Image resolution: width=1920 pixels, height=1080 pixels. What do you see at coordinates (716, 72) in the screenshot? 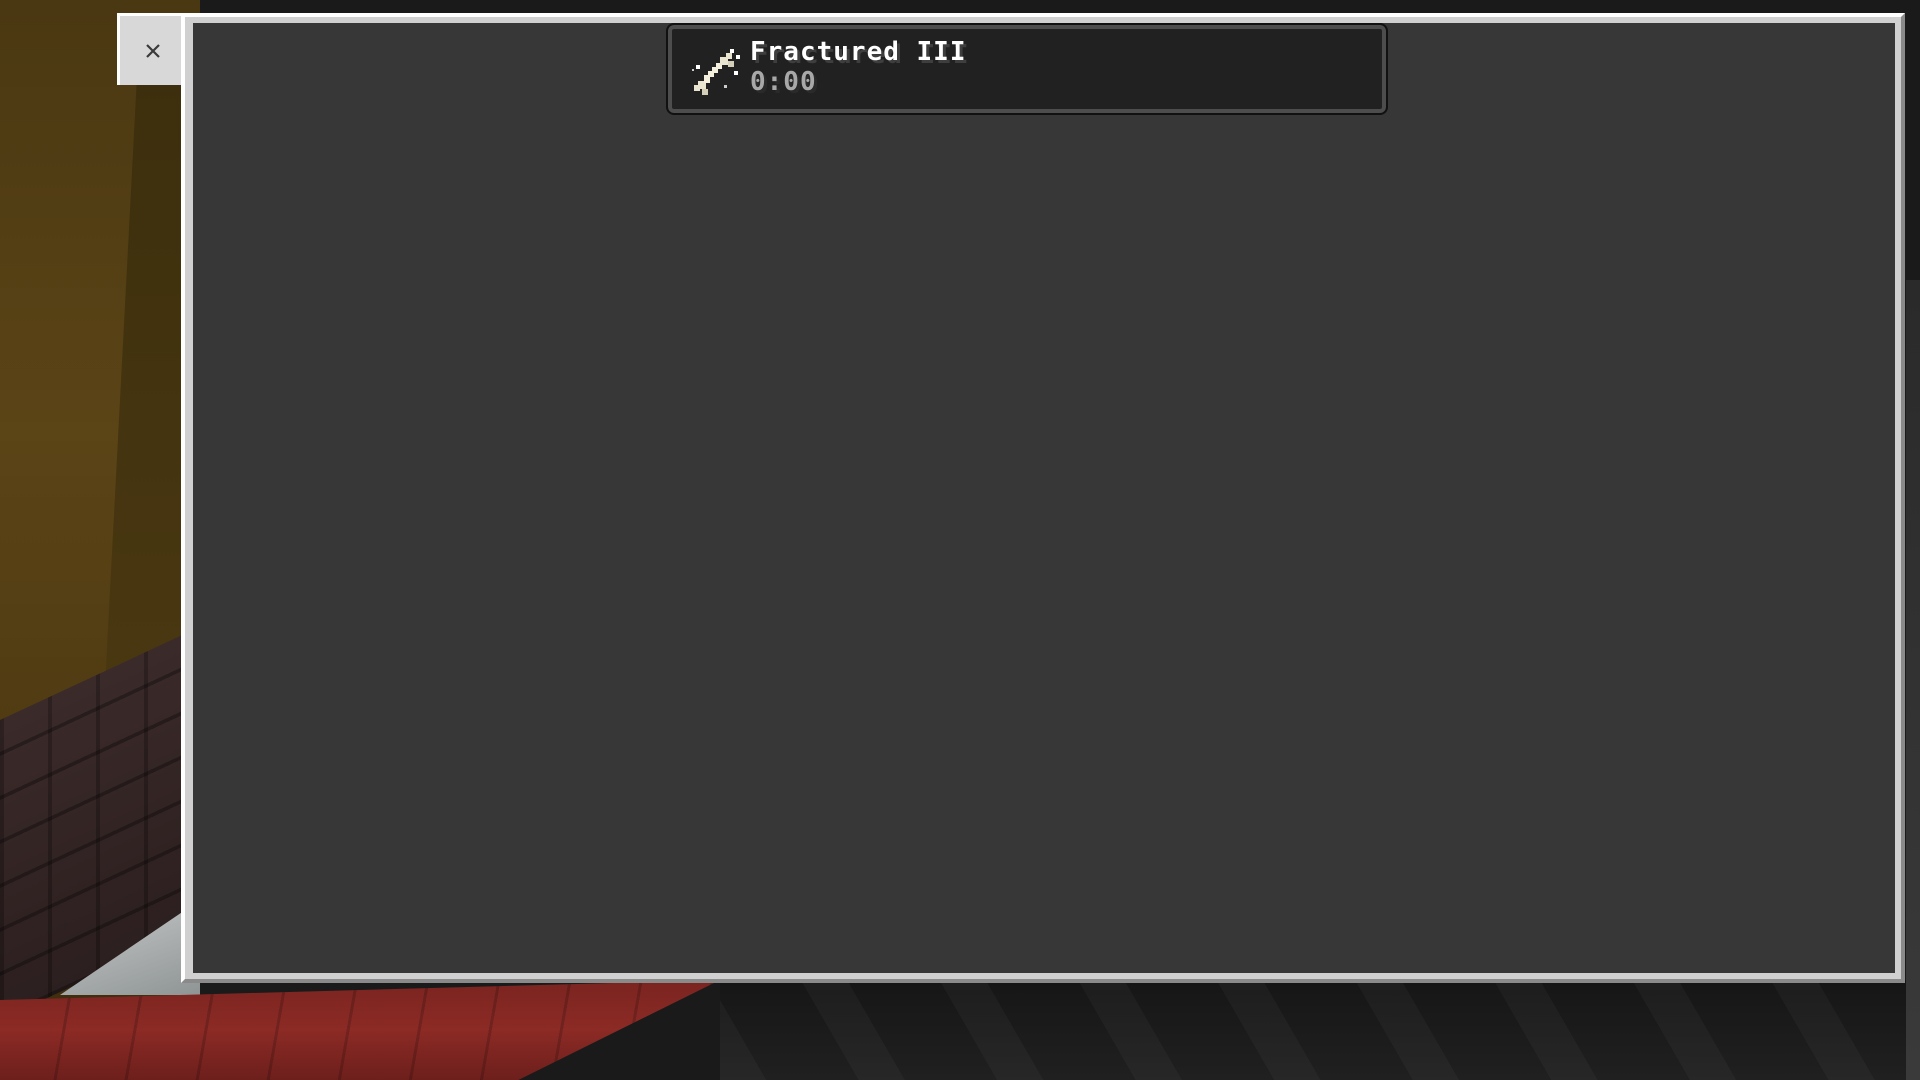
I see `bone-icon` at bounding box center [716, 72].